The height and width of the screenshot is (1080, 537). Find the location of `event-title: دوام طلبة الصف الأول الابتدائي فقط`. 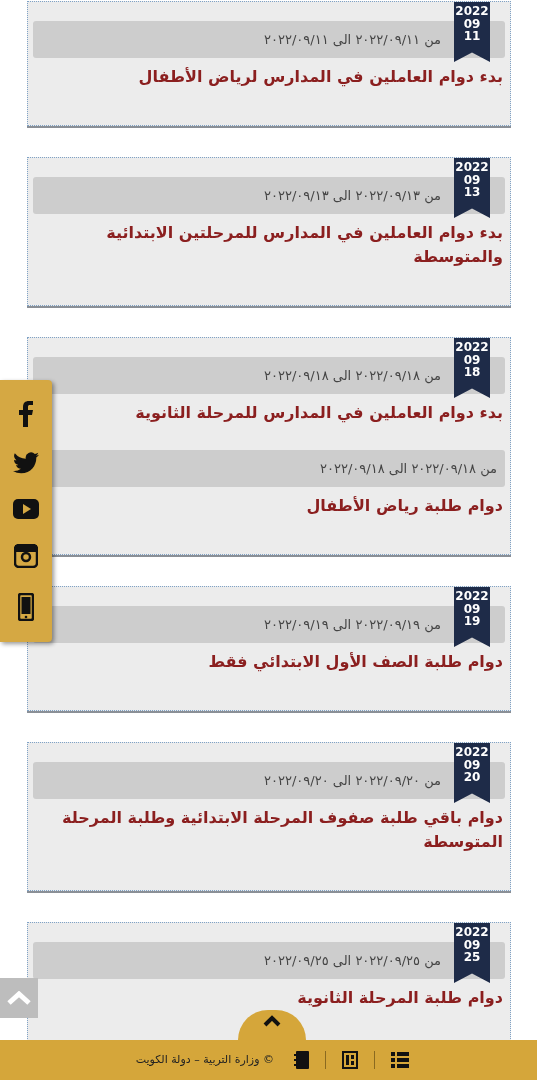

event-title: دوام طلبة الصف الأول الابتدائي فقط is located at coordinates (356, 662).